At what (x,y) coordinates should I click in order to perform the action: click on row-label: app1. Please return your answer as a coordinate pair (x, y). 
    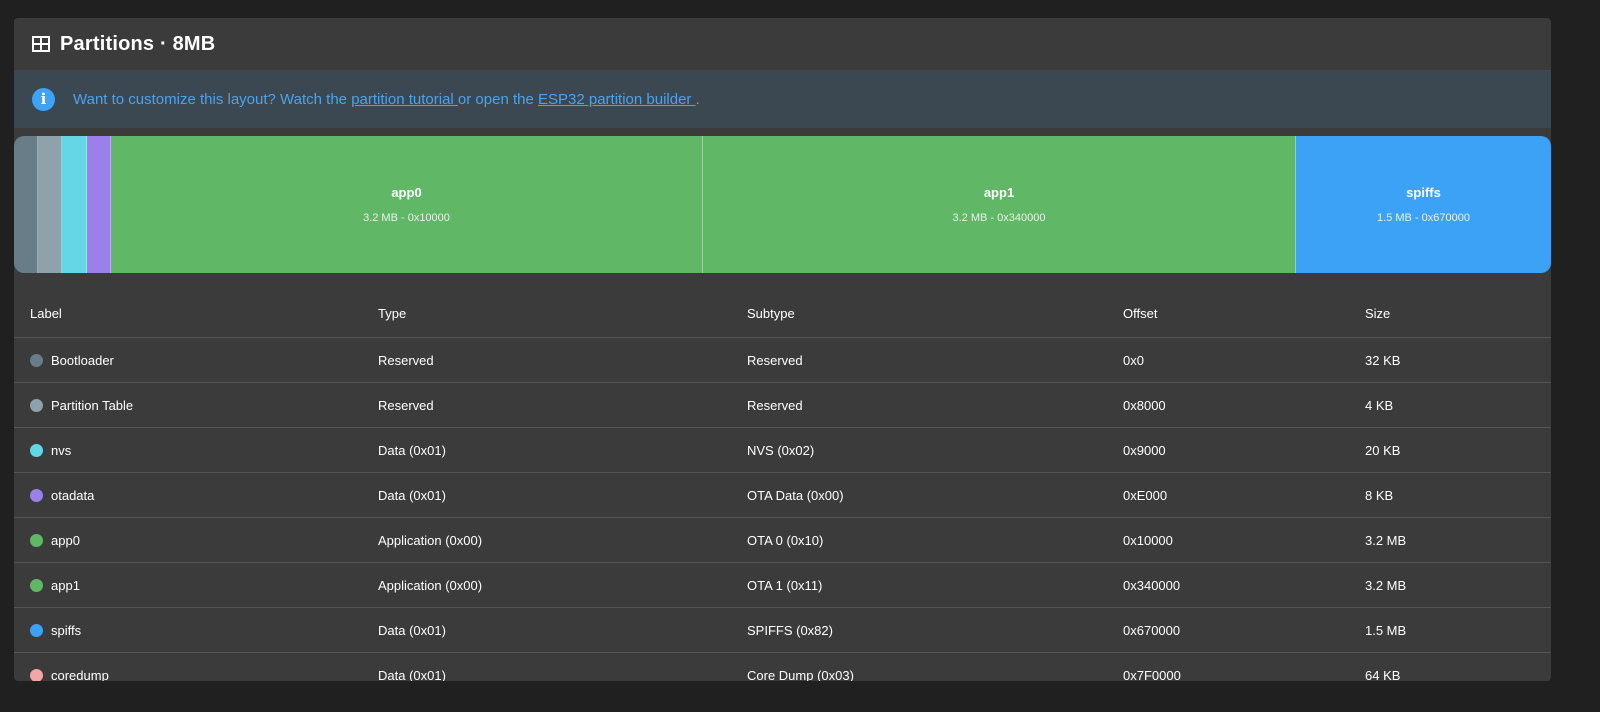
    Looking at the image, I should click on (65, 585).